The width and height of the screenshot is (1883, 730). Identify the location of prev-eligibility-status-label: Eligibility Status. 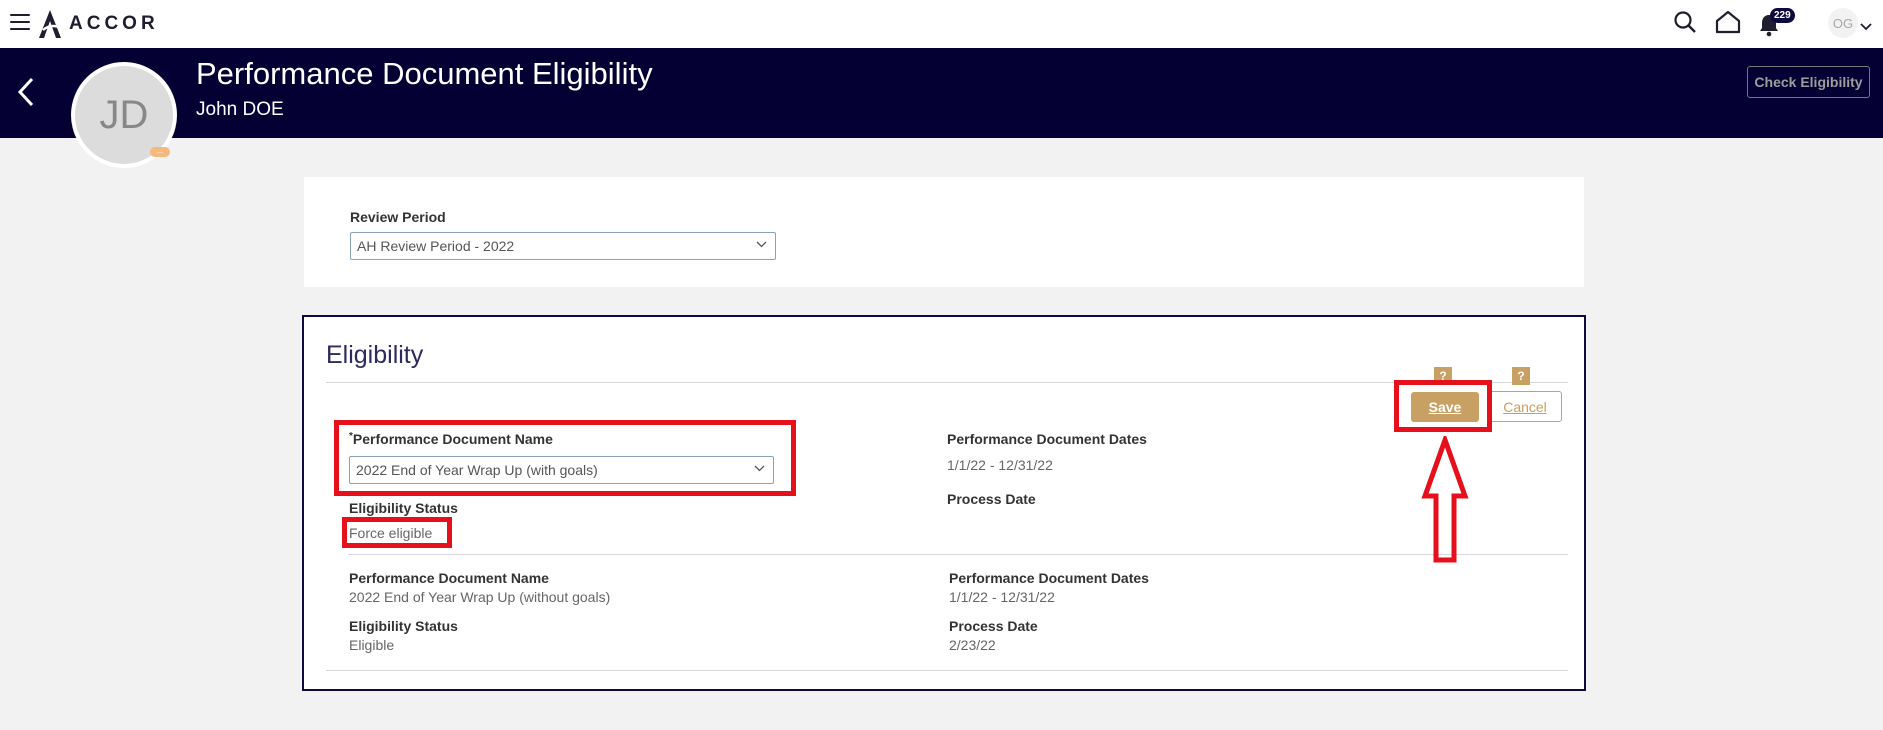
(403, 626).